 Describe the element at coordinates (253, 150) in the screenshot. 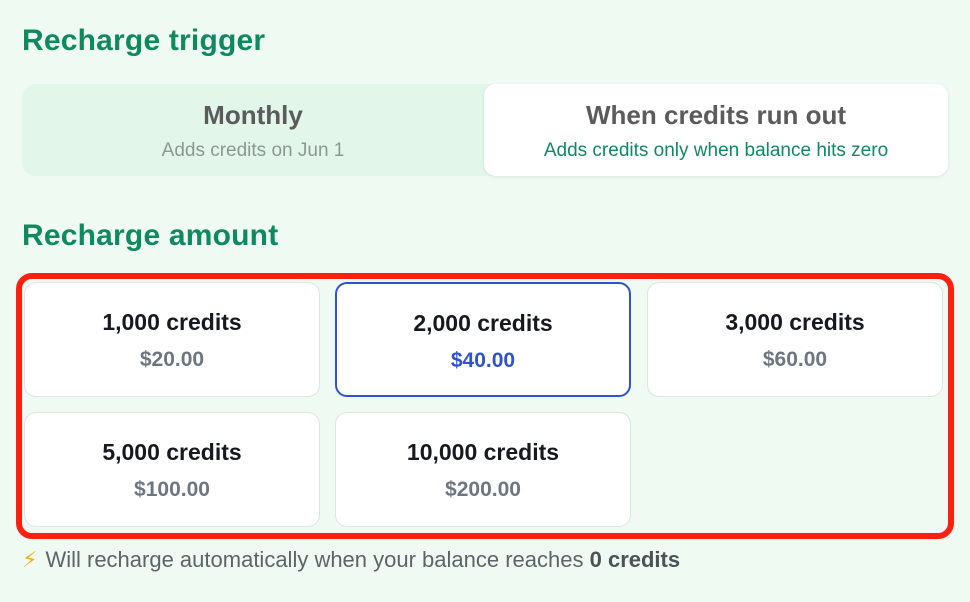

I see `trigger-option-monthly-subtitle: Adds credits on Jun 1` at that location.